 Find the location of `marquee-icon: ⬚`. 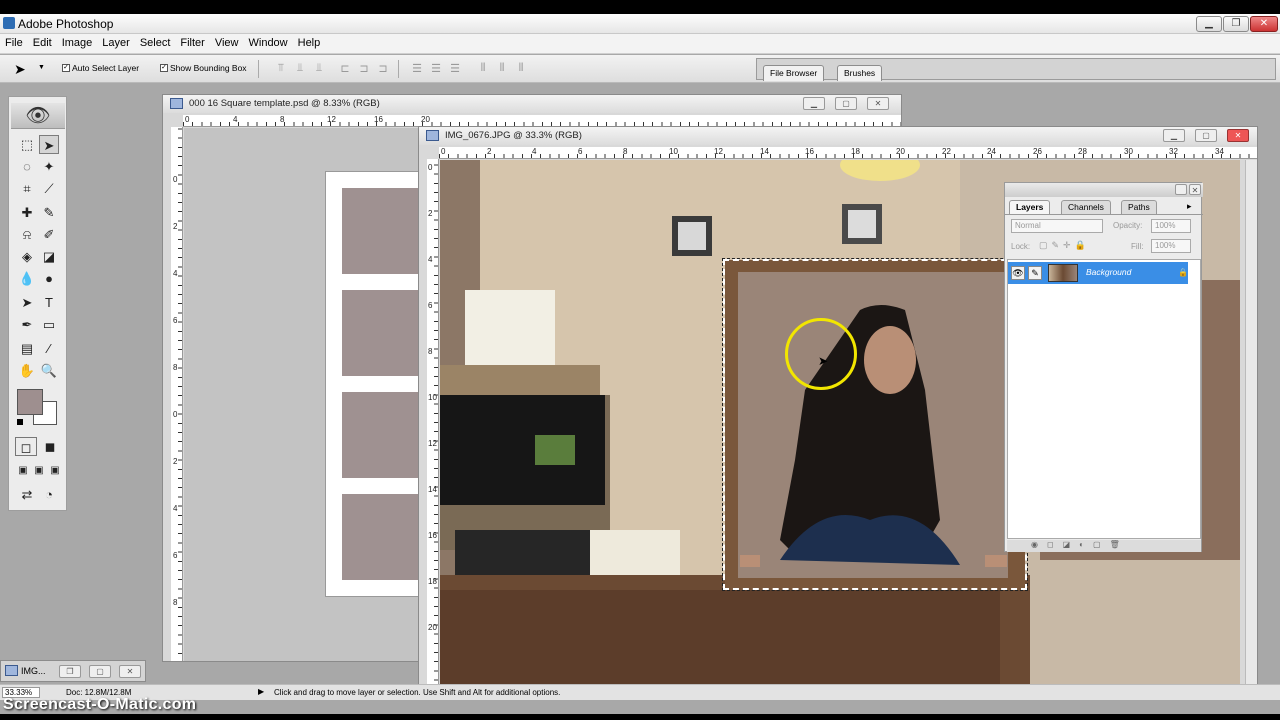

marquee-icon: ⬚ is located at coordinates (27, 144).